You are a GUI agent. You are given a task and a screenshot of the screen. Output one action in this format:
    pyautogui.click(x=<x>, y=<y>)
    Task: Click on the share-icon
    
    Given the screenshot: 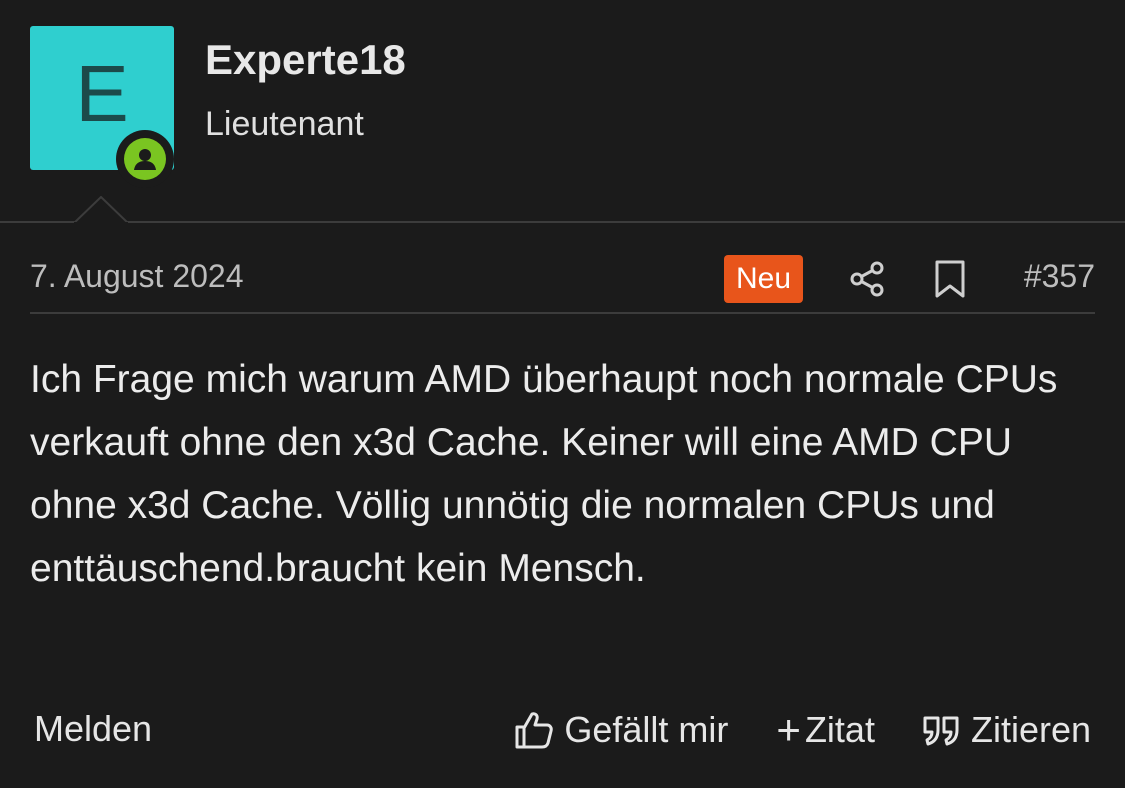 What is the action you would take?
    pyautogui.click(x=867, y=279)
    